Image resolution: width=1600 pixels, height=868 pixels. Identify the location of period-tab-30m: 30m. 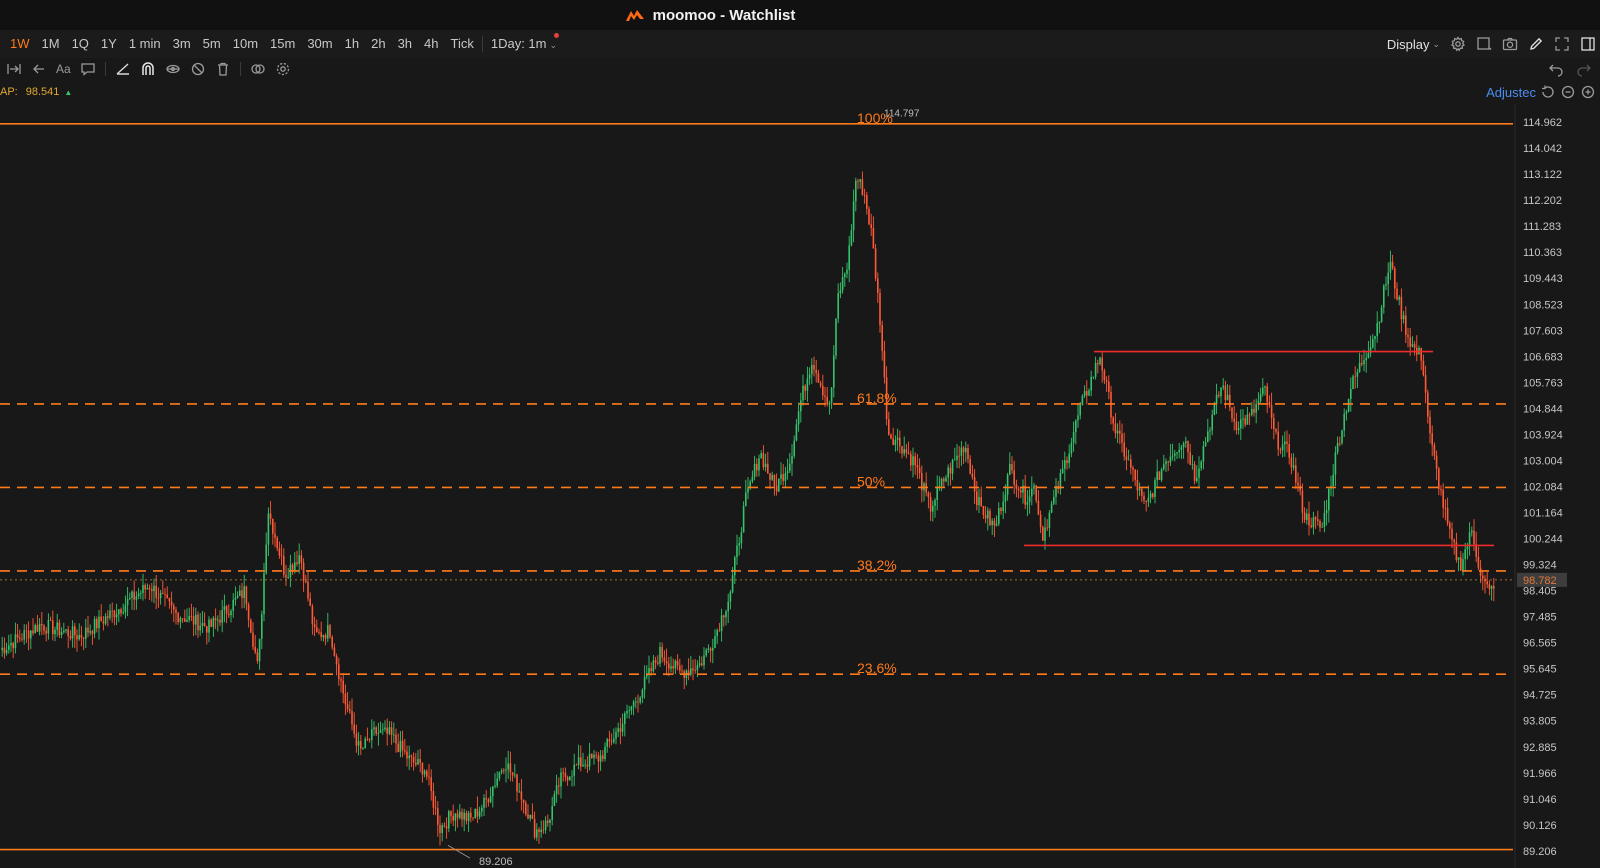
(319, 44).